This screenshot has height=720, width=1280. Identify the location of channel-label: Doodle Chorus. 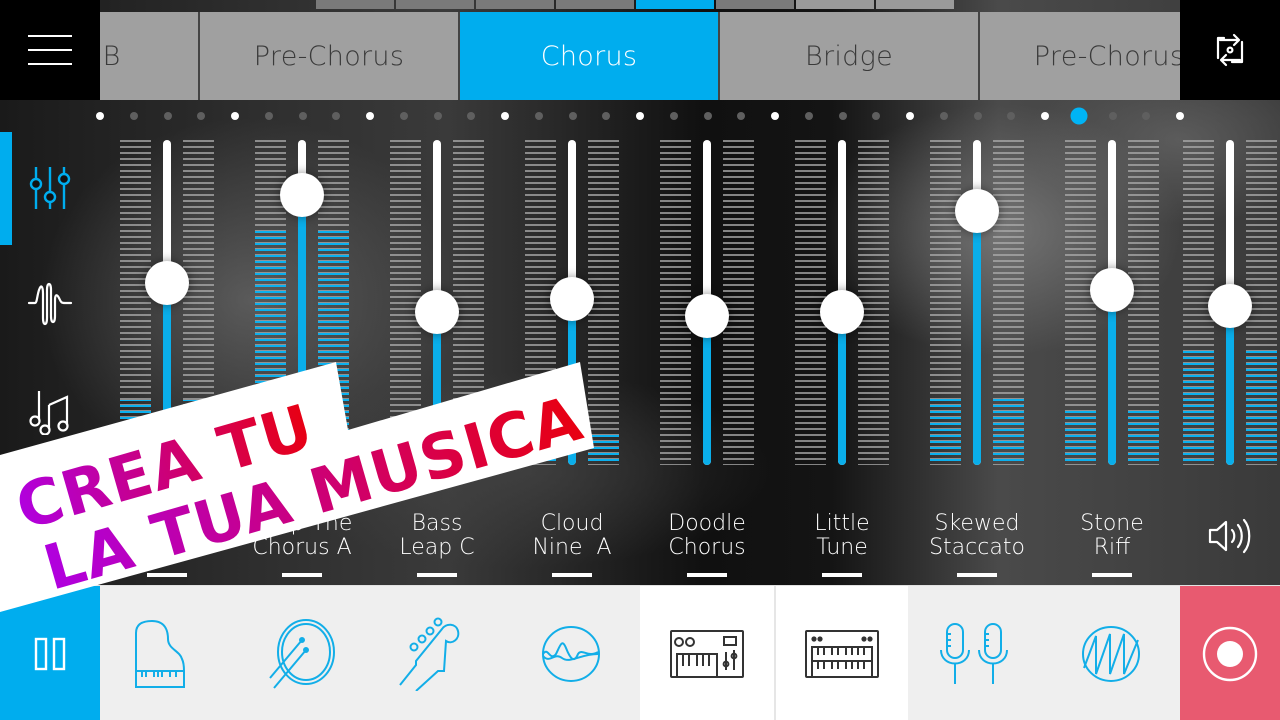
(707, 536).